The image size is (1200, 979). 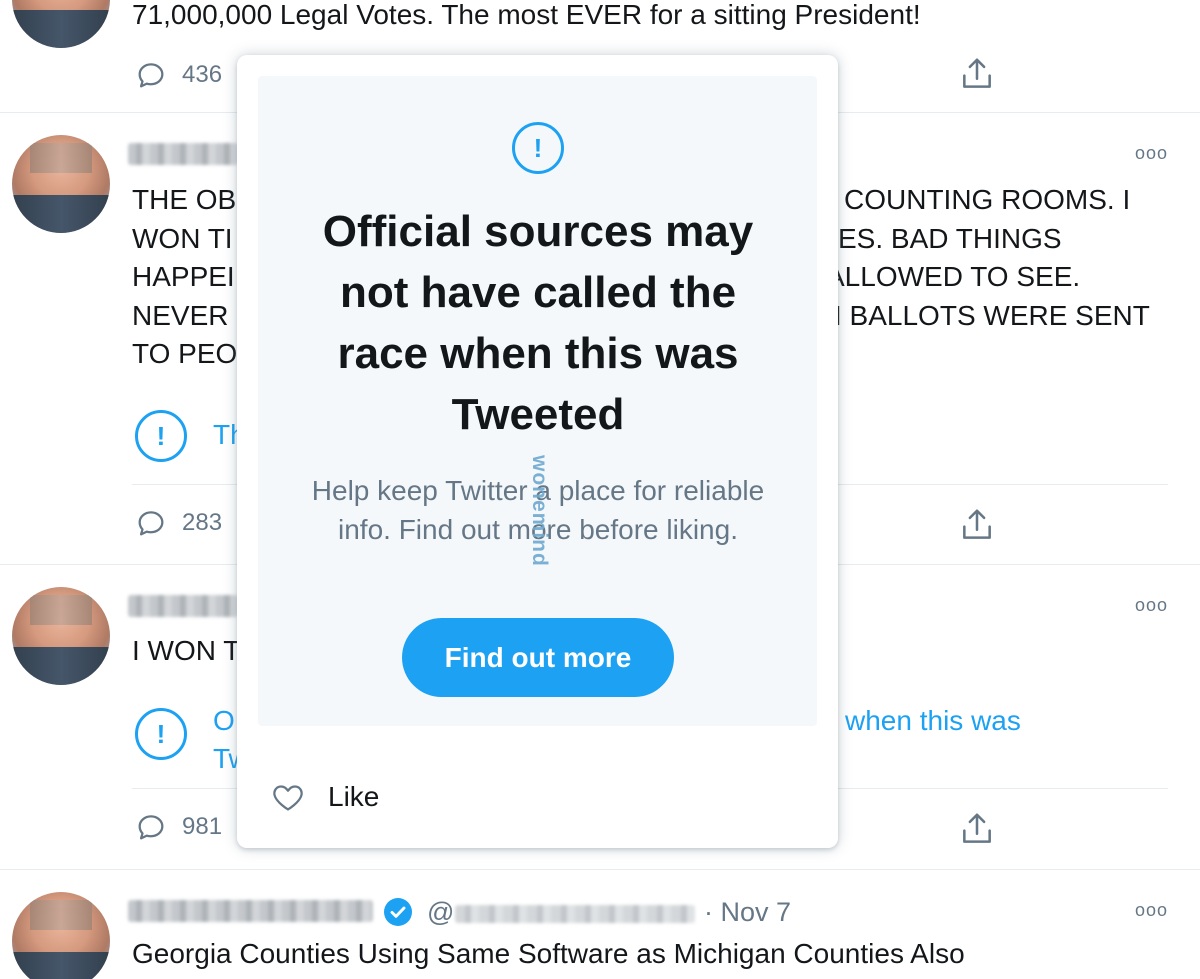 I want to click on heading-line: Official sources may, so click(x=538, y=231).